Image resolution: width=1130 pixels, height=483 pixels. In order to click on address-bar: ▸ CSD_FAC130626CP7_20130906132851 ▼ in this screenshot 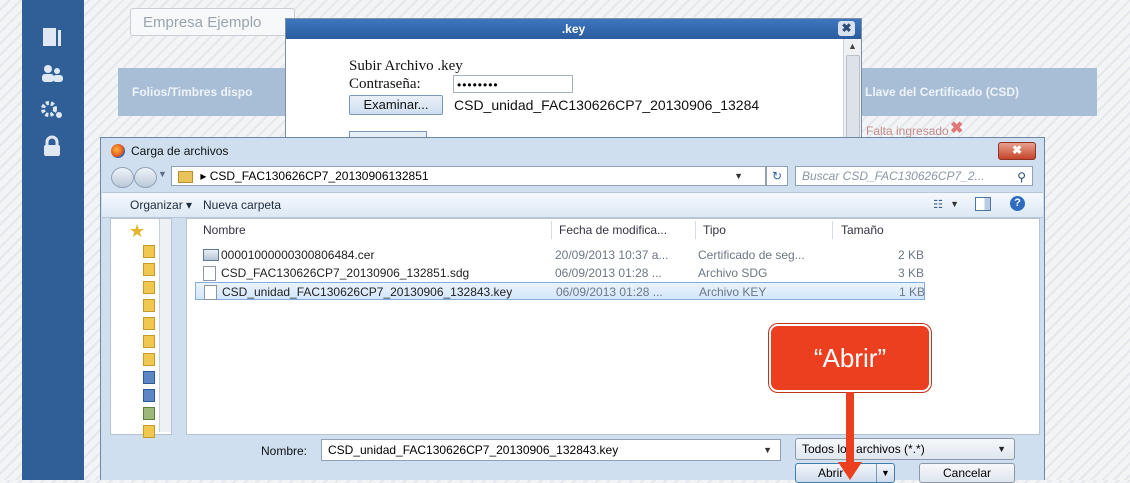, I will do `click(468, 176)`.